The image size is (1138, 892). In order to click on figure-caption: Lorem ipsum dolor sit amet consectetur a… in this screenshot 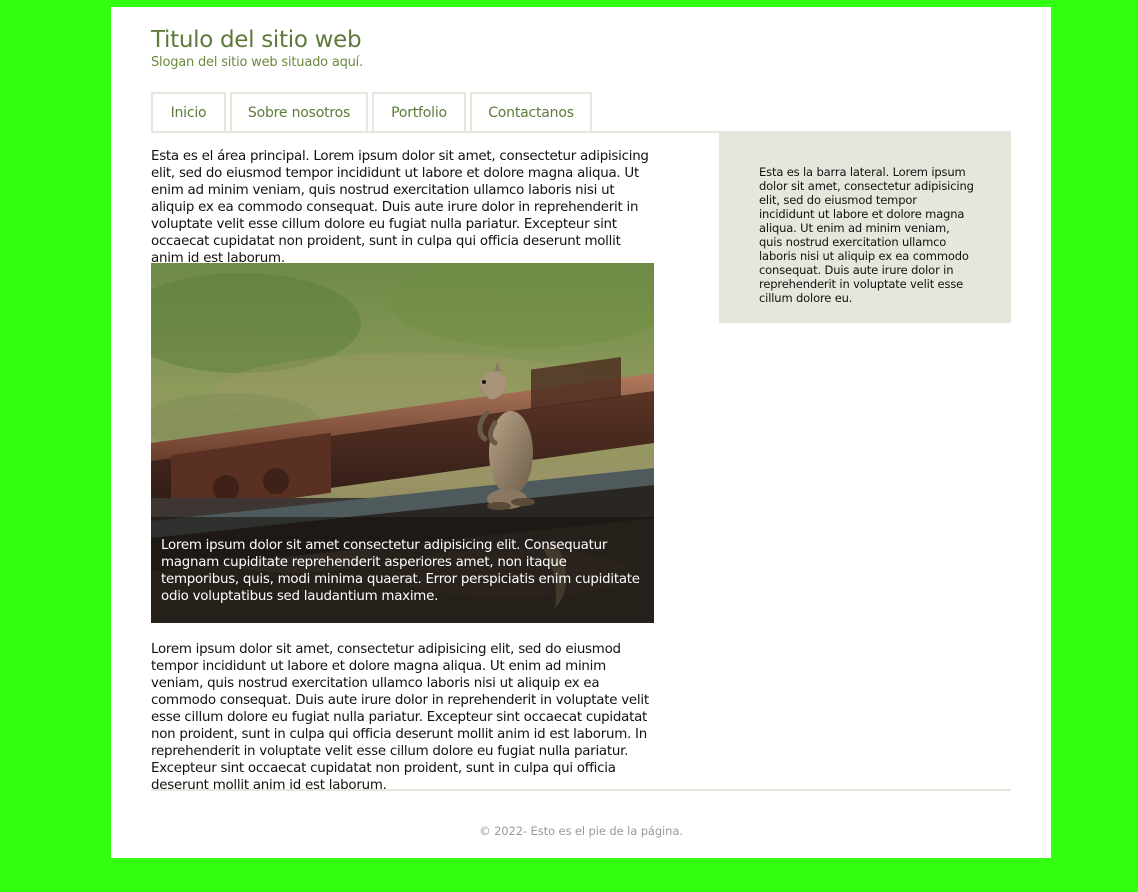, I will do `click(402, 570)`.